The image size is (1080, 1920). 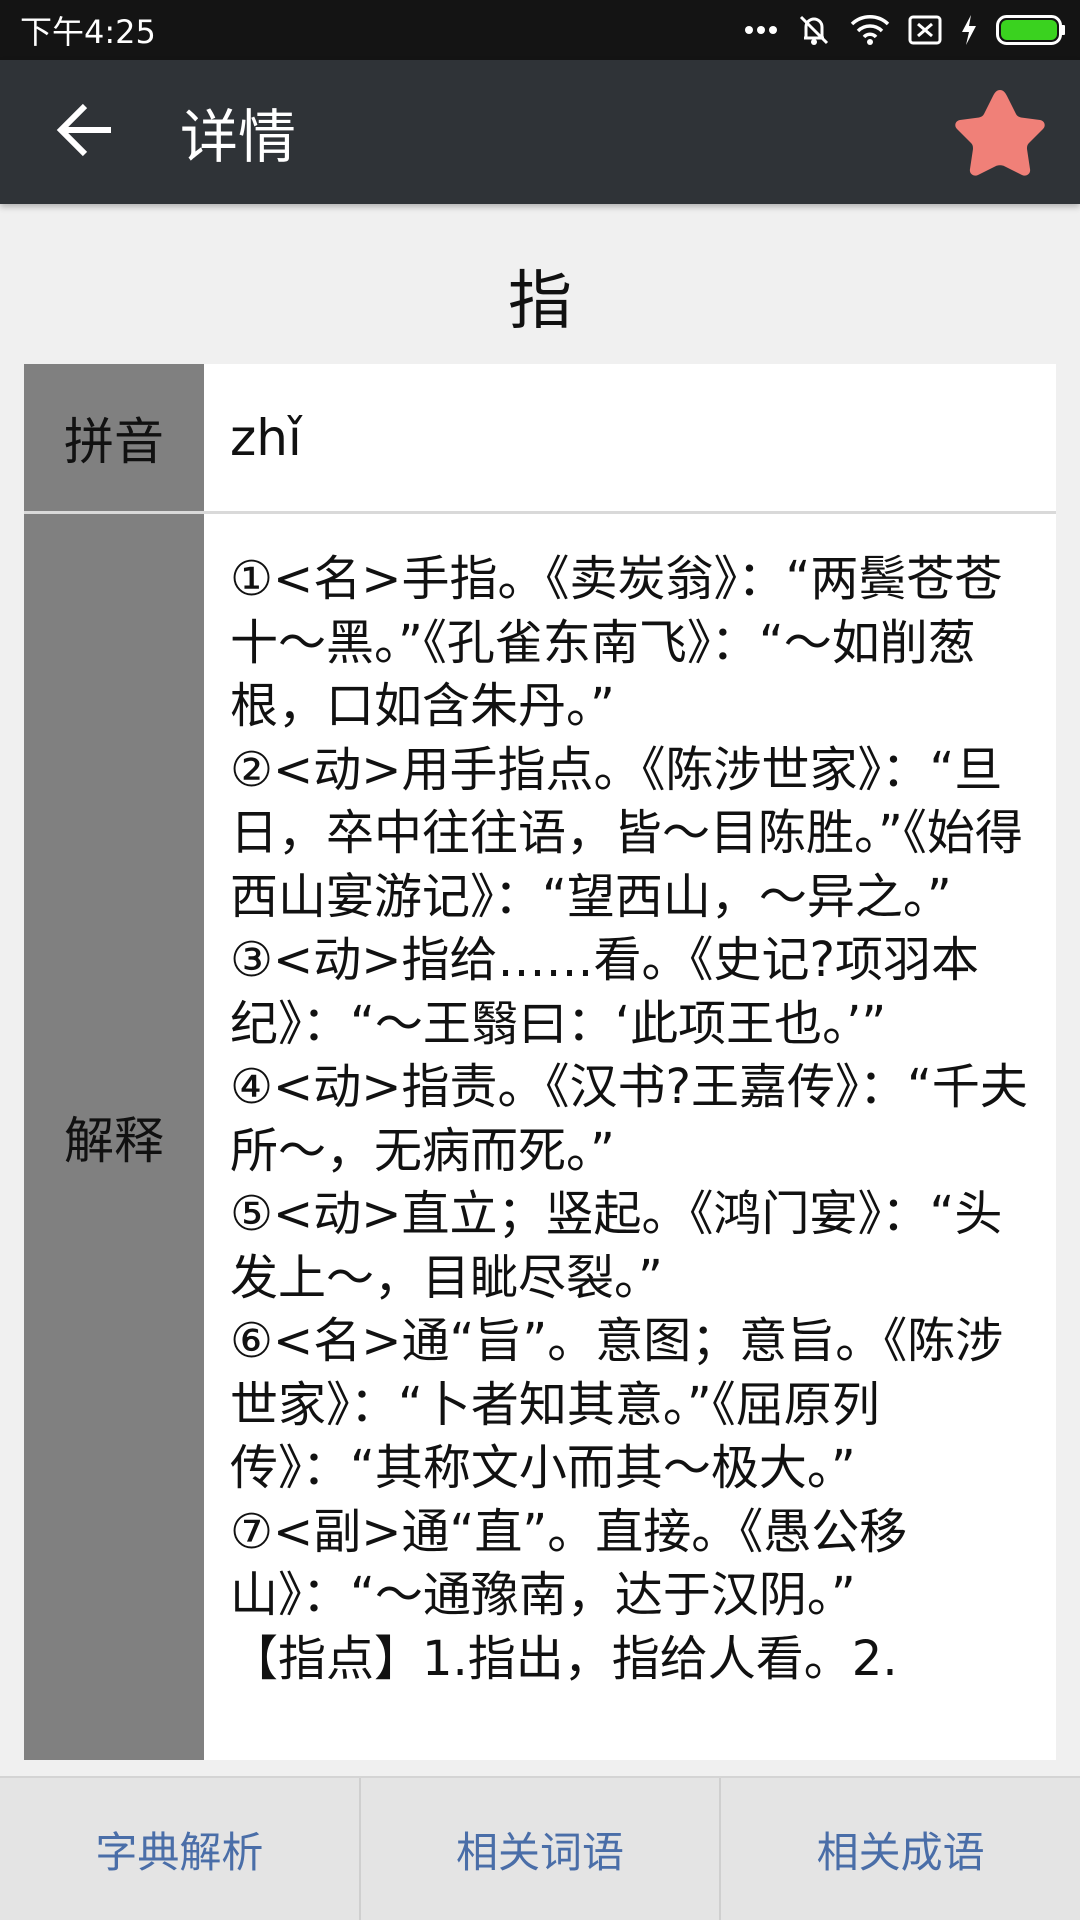 I want to click on arrow-left-icon, so click(x=85, y=132).